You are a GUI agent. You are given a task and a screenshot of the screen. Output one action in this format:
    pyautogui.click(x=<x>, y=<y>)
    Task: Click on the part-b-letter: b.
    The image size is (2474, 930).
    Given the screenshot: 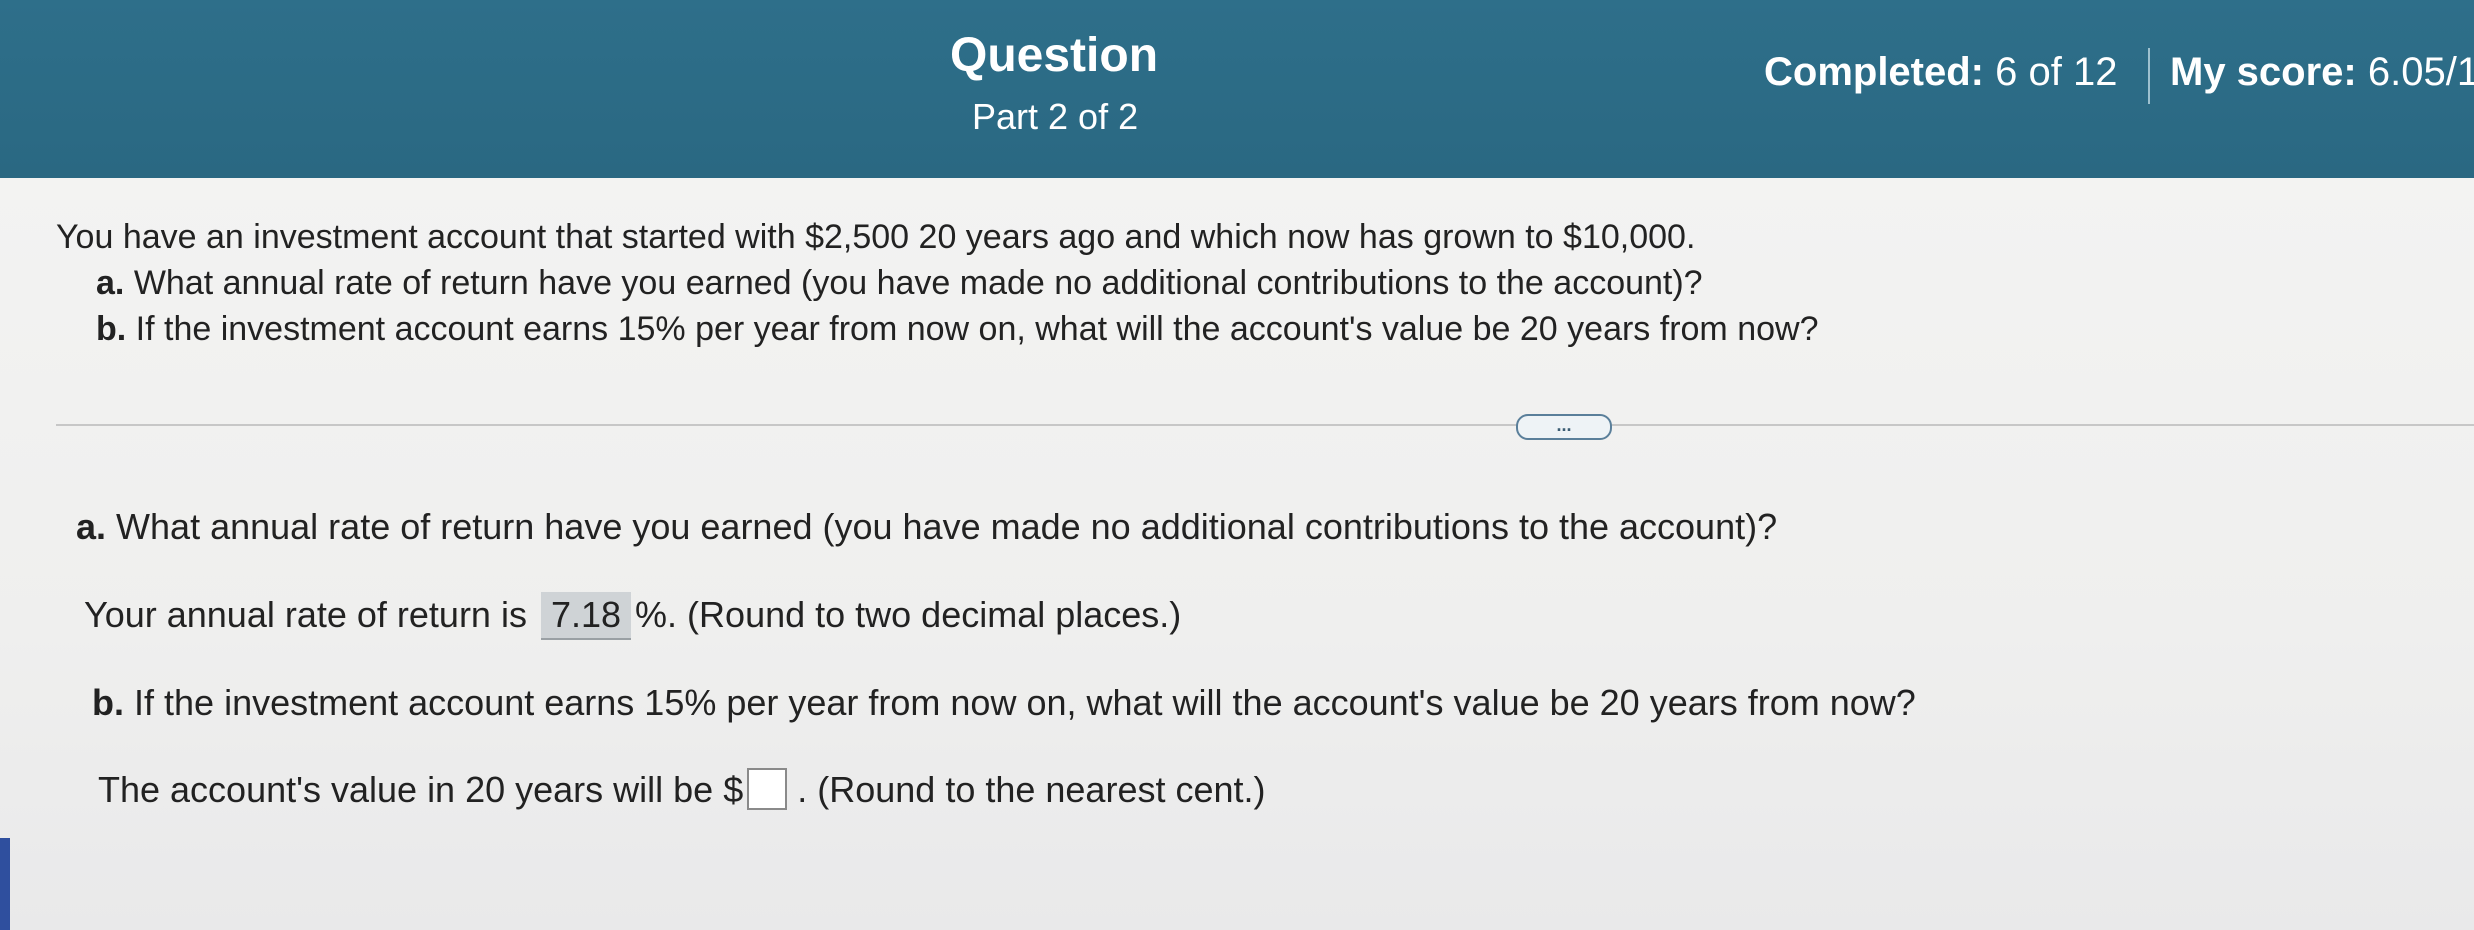 What is the action you would take?
    pyautogui.click(x=108, y=702)
    